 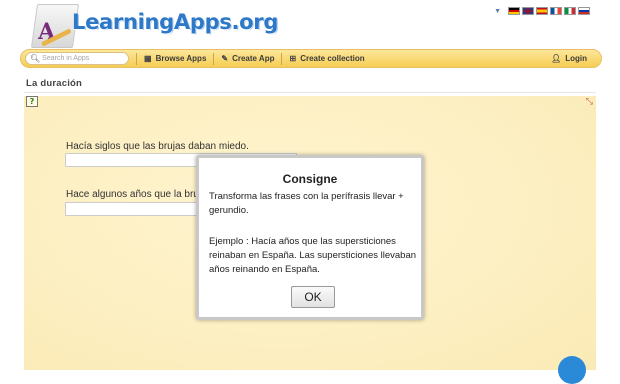 I want to click on flag-ru-icon, so click(x=584, y=11).